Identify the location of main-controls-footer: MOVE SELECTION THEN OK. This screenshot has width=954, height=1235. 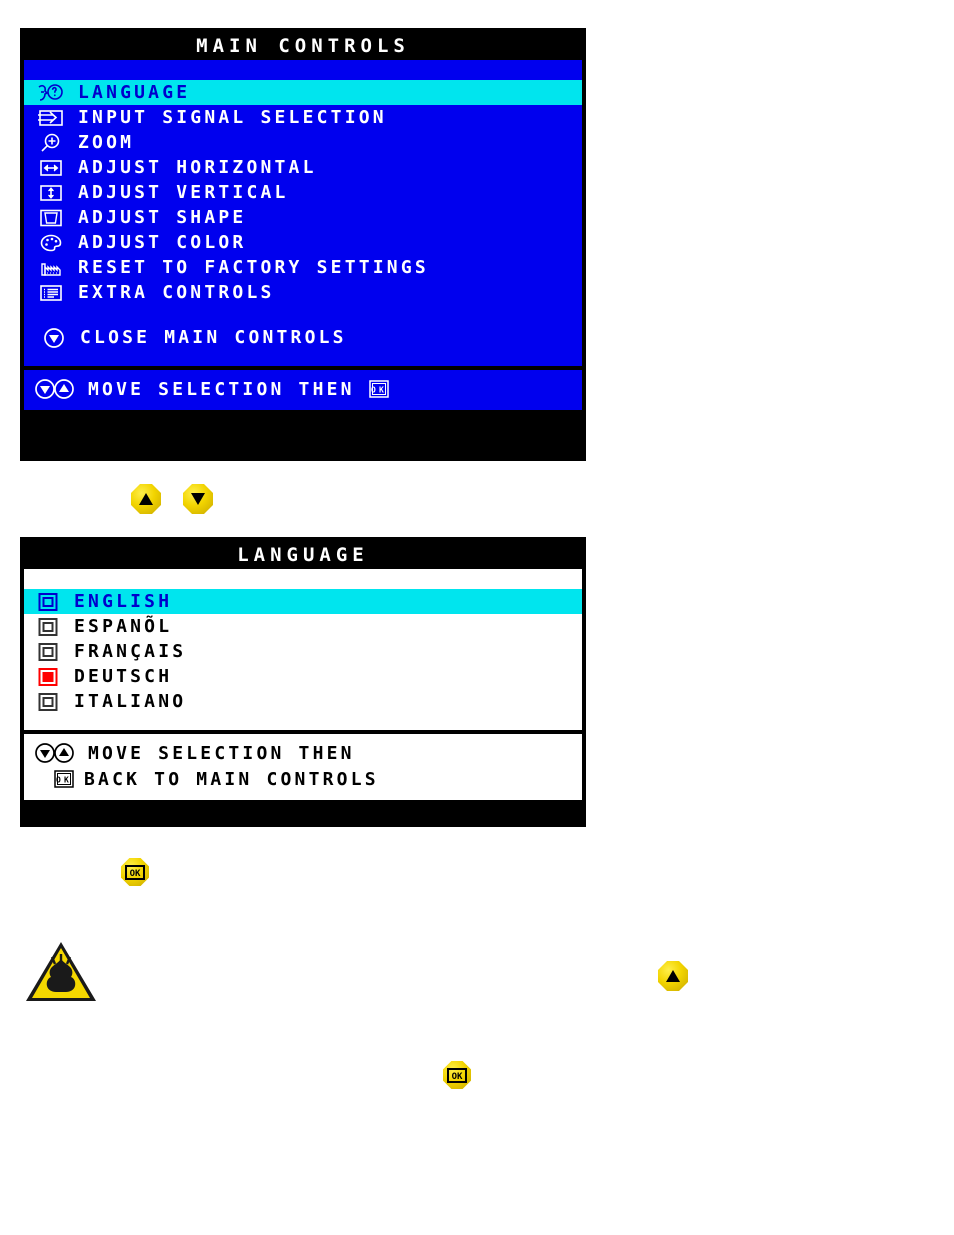
(303, 390).